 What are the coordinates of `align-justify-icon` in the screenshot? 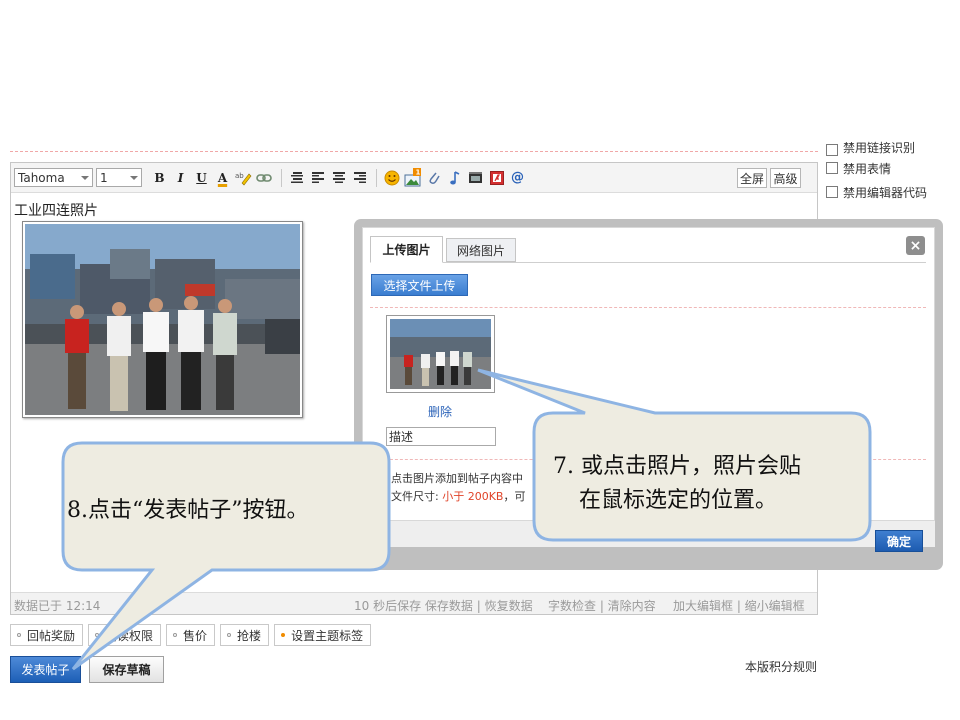 It's located at (359, 177).